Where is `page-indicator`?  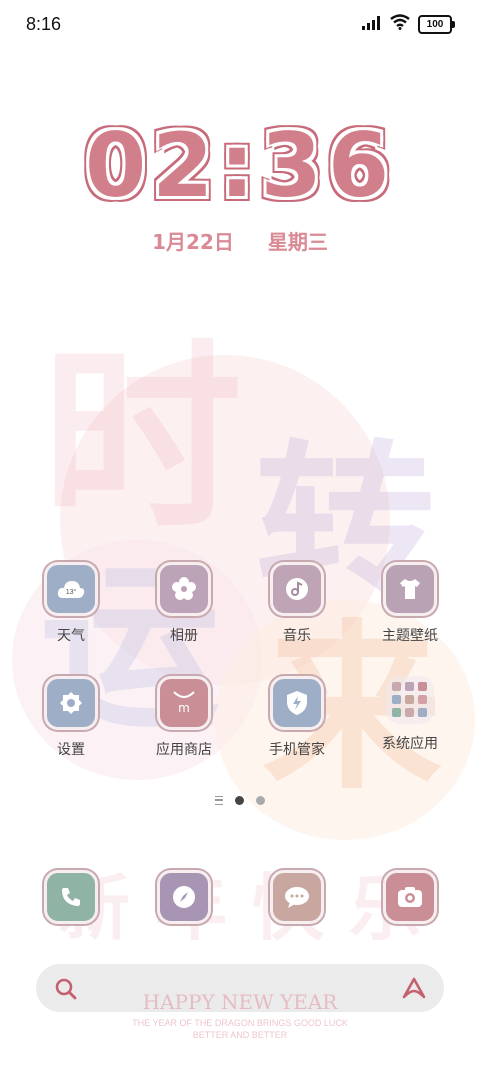 page-indicator is located at coordinates (240, 800).